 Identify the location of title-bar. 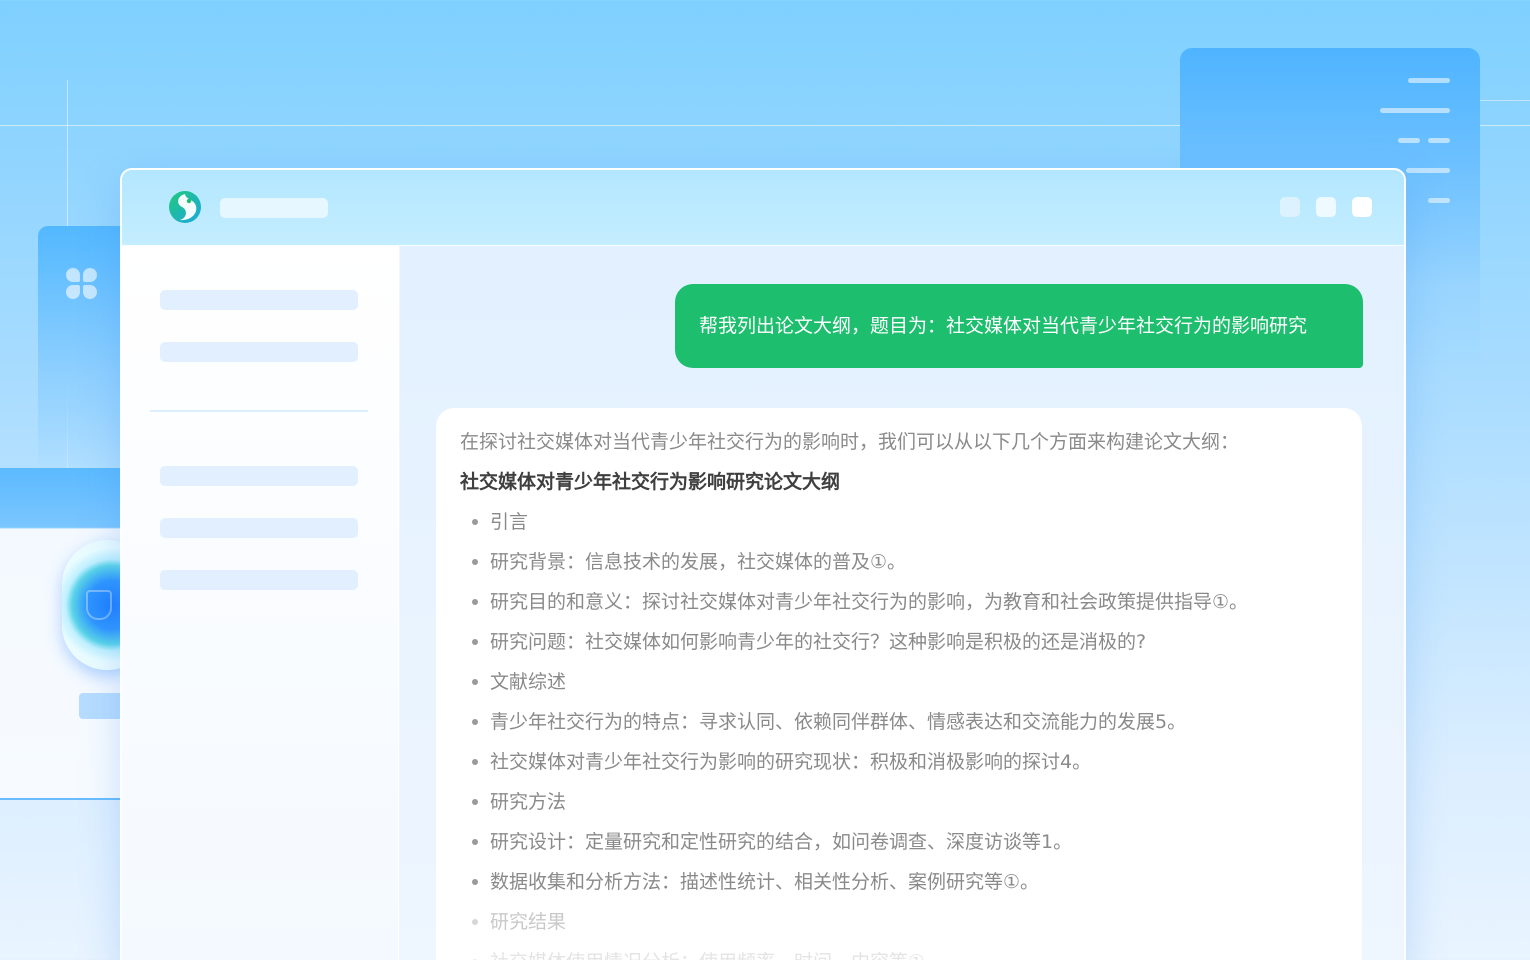
(763, 208).